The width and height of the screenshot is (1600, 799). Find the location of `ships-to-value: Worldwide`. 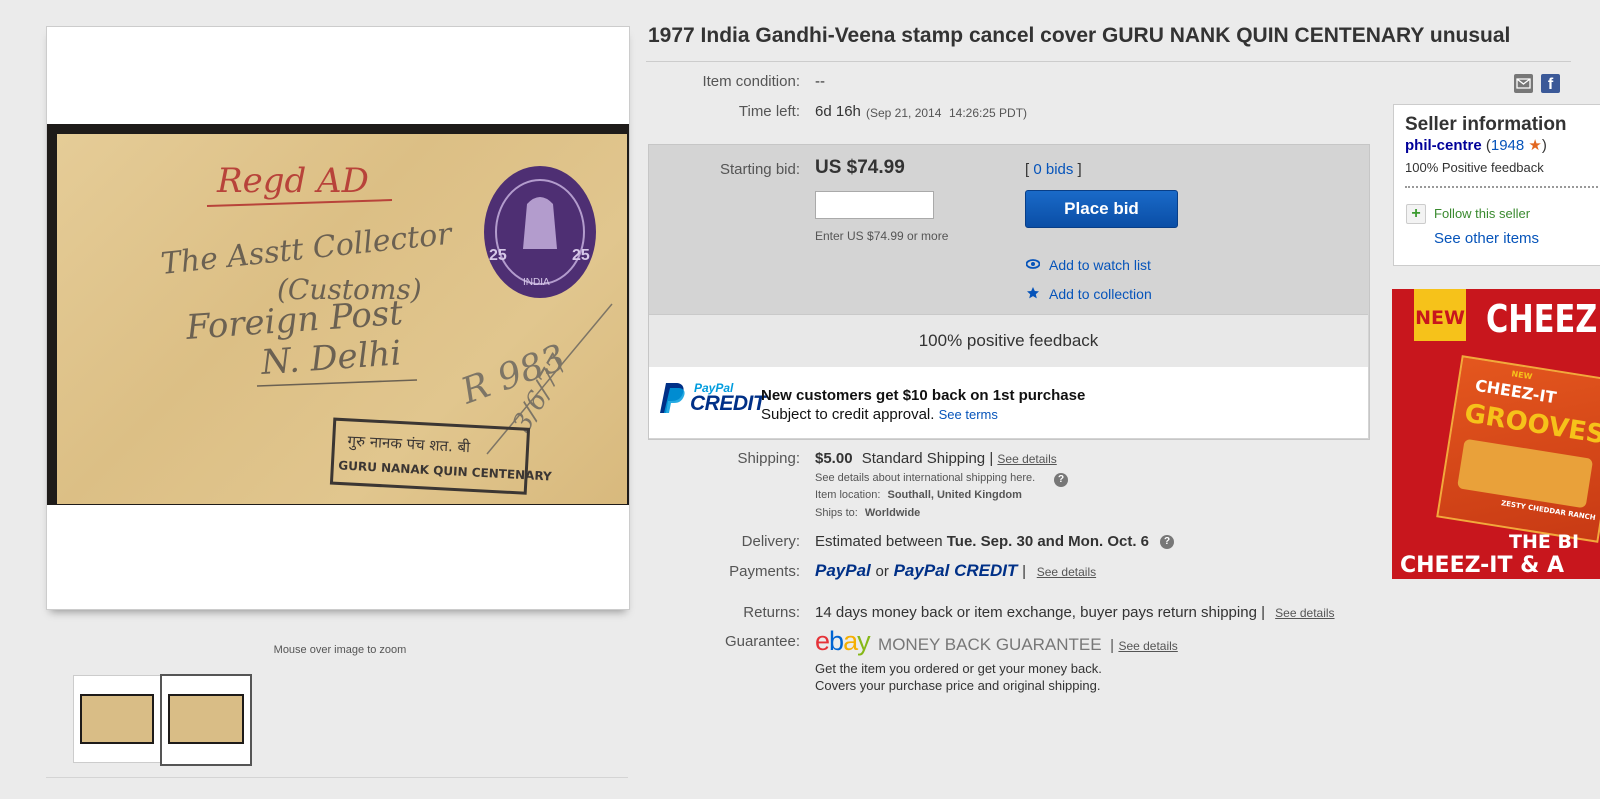

ships-to-value: Worldwide is located at coordinates (892, 513).